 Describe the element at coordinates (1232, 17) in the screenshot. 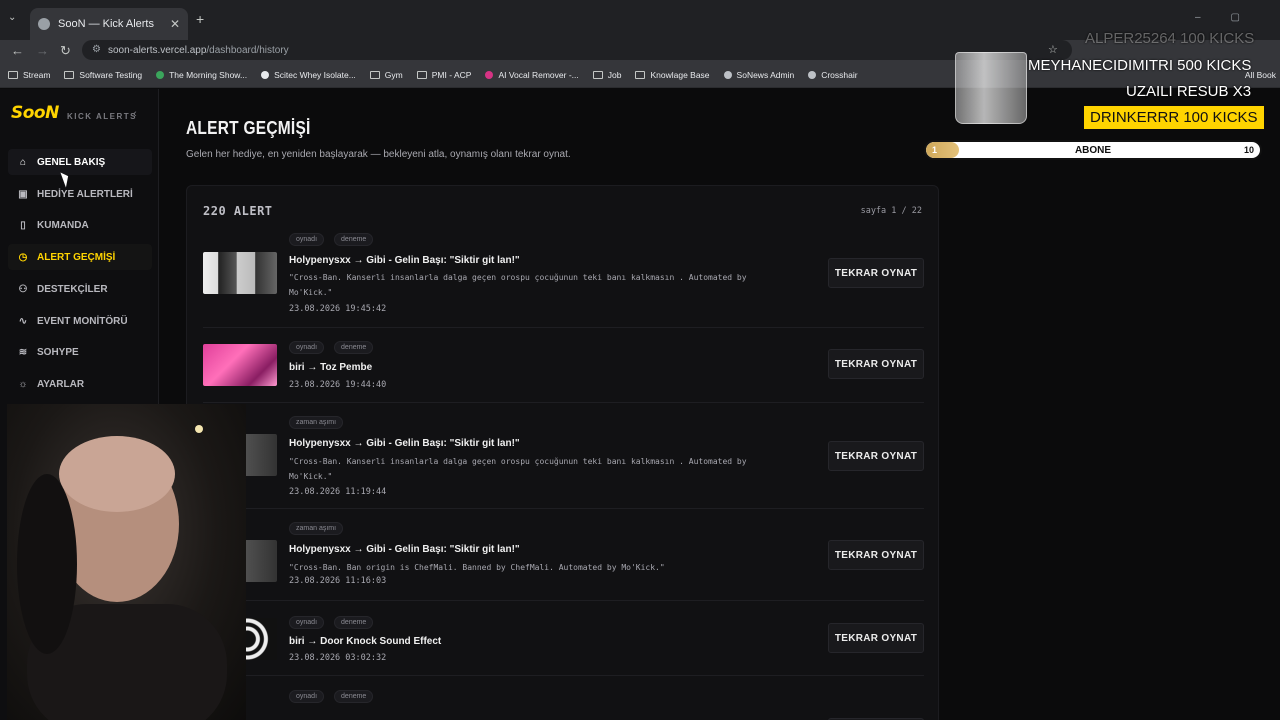

I see `window-controls: –▢` at that location.